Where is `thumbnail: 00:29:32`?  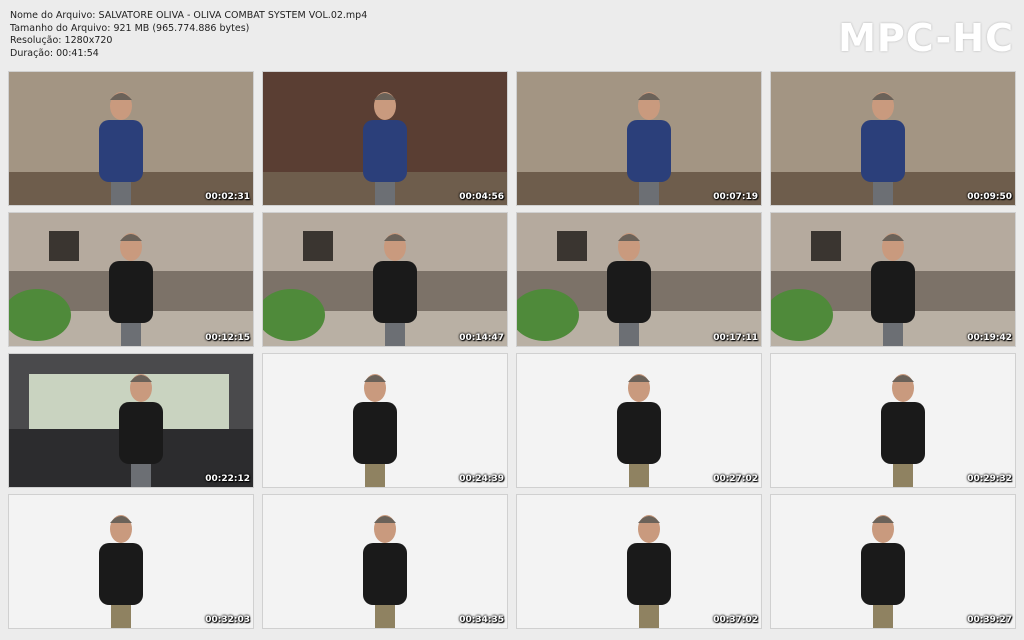 thumbnail: 00:29:32 is located at coordinates (893, 420).